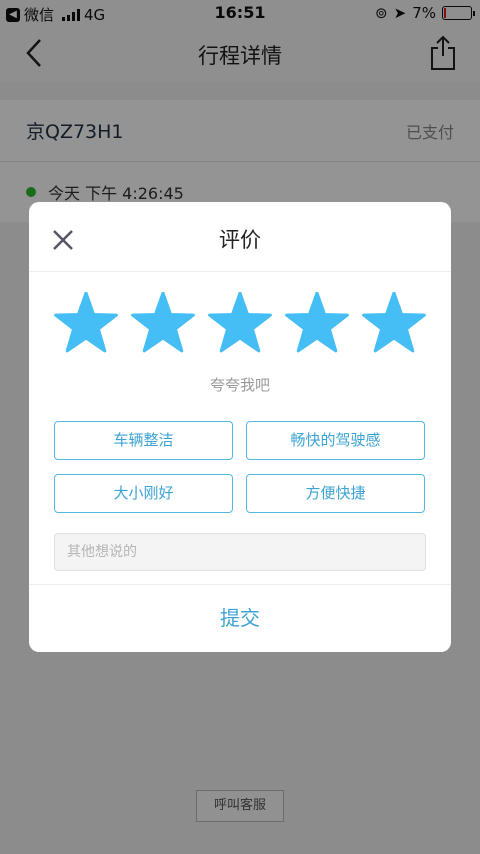 This screenshot has height=854, width=480. What do you see at coordinates (335, 440) in the screenshot?
I see `tag-smooth-driving: 畅快的驾驶感` at bounding box center [335, 440].